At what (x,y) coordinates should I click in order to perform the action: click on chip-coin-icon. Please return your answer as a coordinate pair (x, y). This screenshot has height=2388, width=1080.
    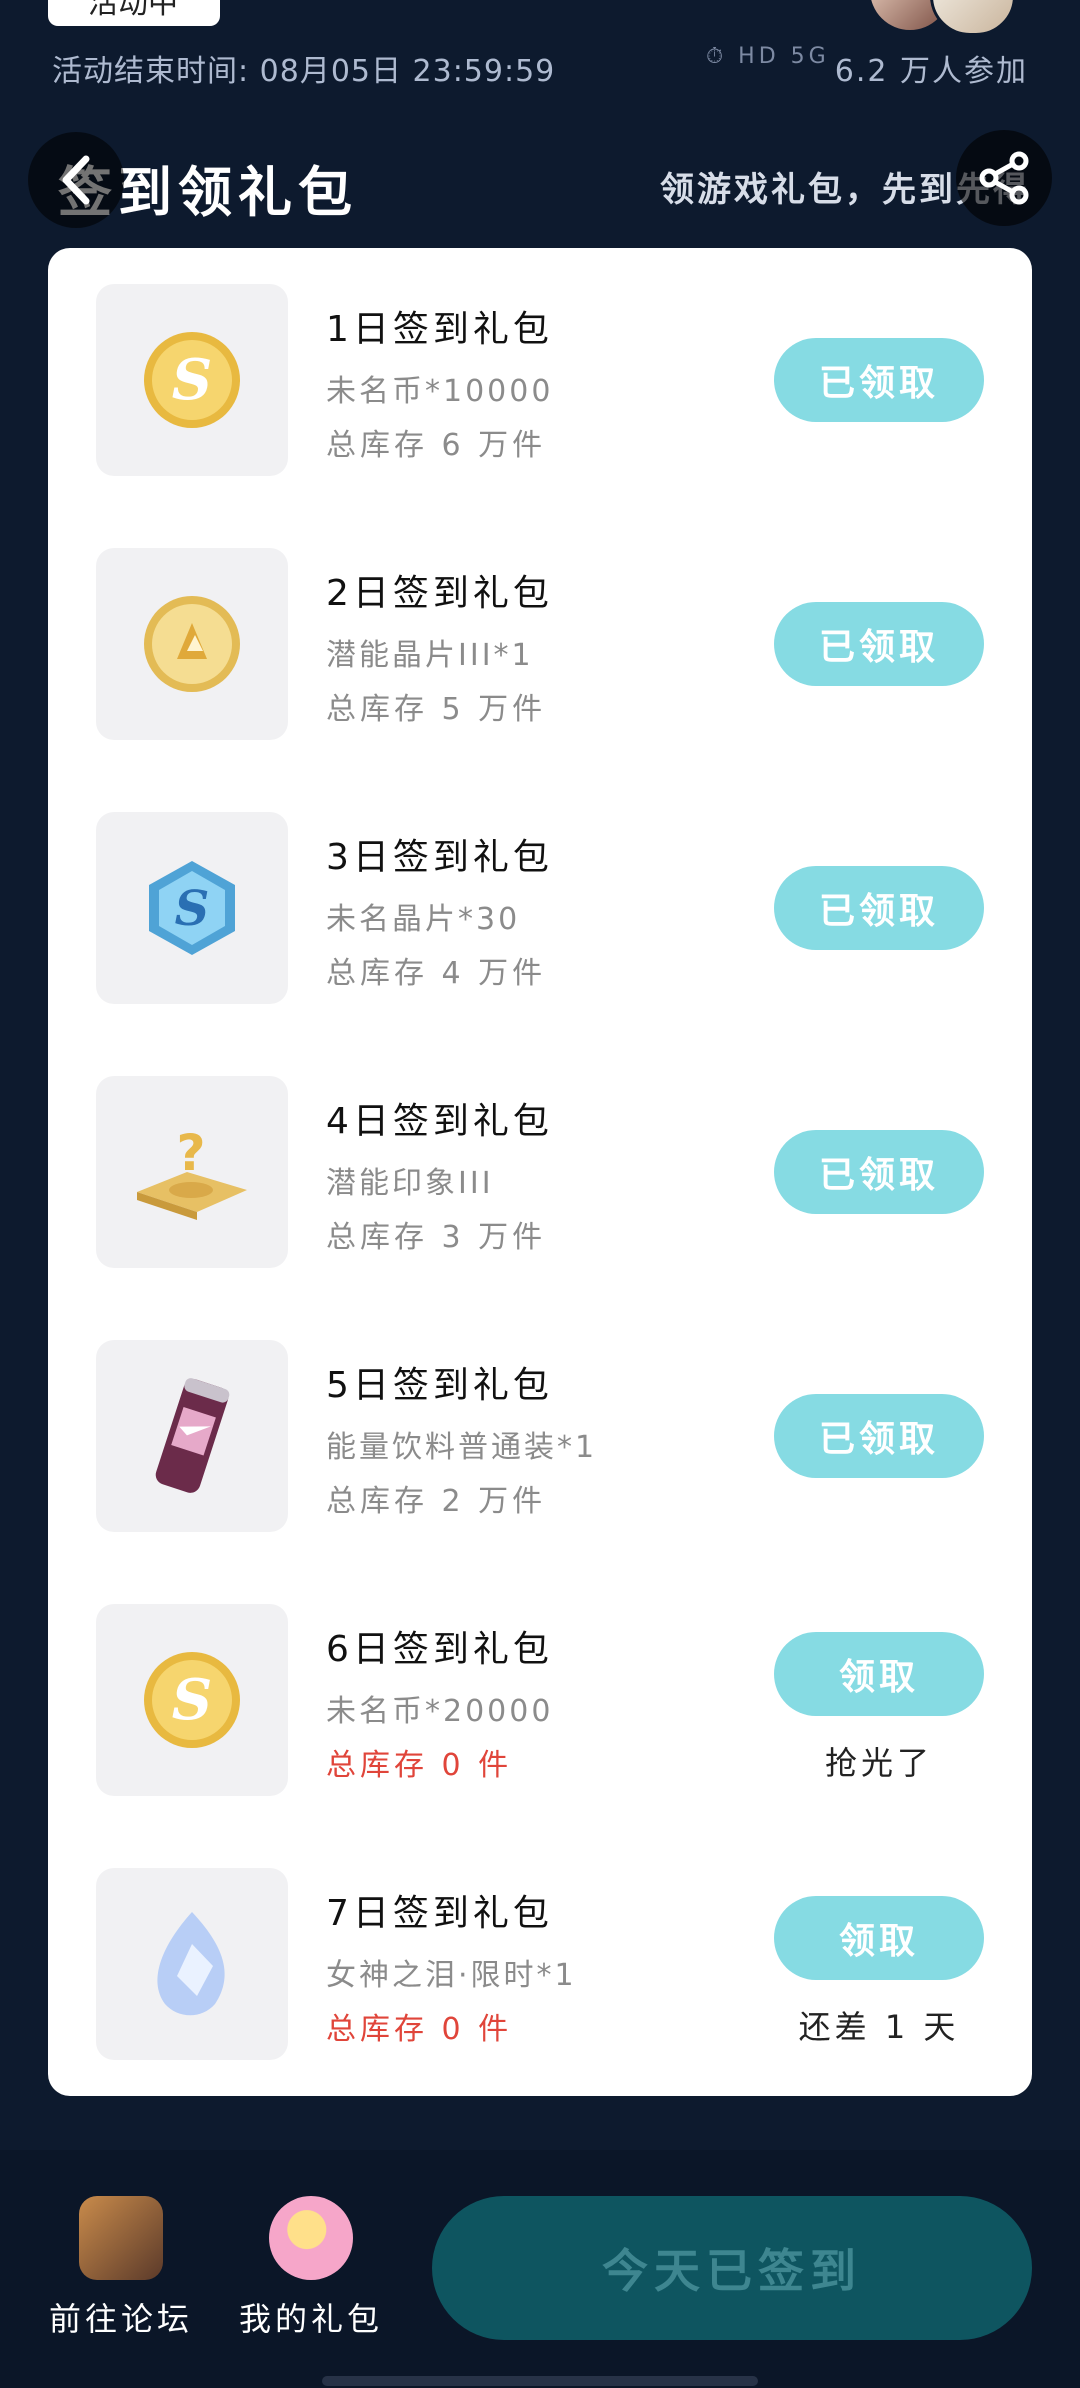
    Looking at the image, I should click on (192, 644).